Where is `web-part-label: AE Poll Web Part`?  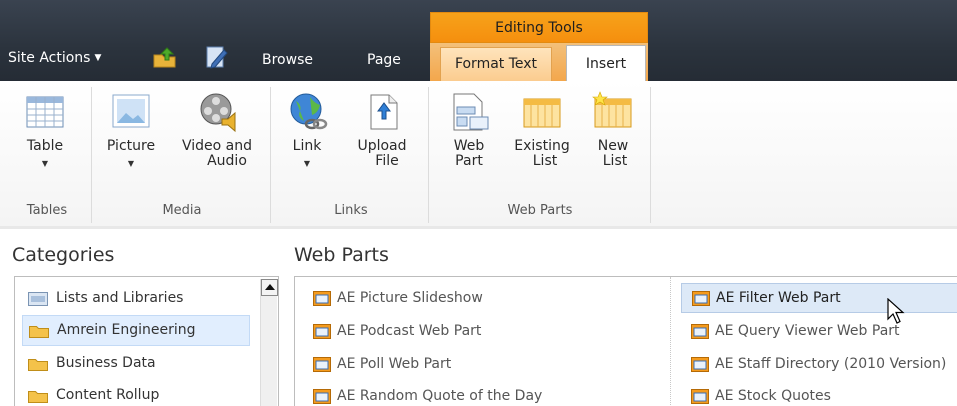
web-part-label: AE Poll Web Part is located at coordinates (394, 364).